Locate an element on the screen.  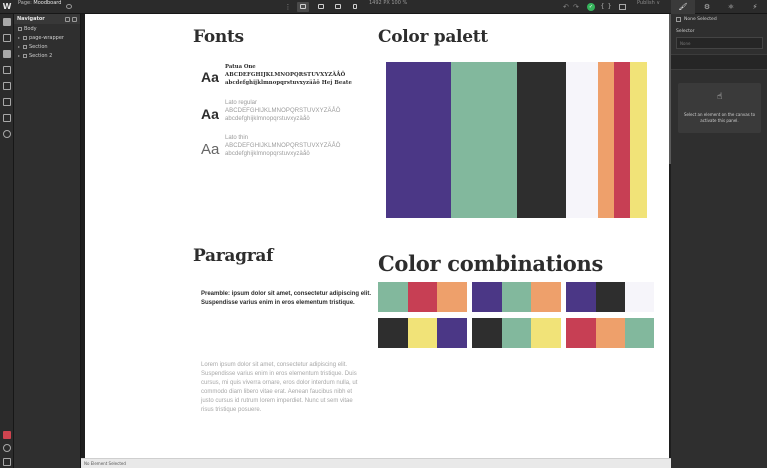
tree-item-body: Body is located at coordinates (47, 28).